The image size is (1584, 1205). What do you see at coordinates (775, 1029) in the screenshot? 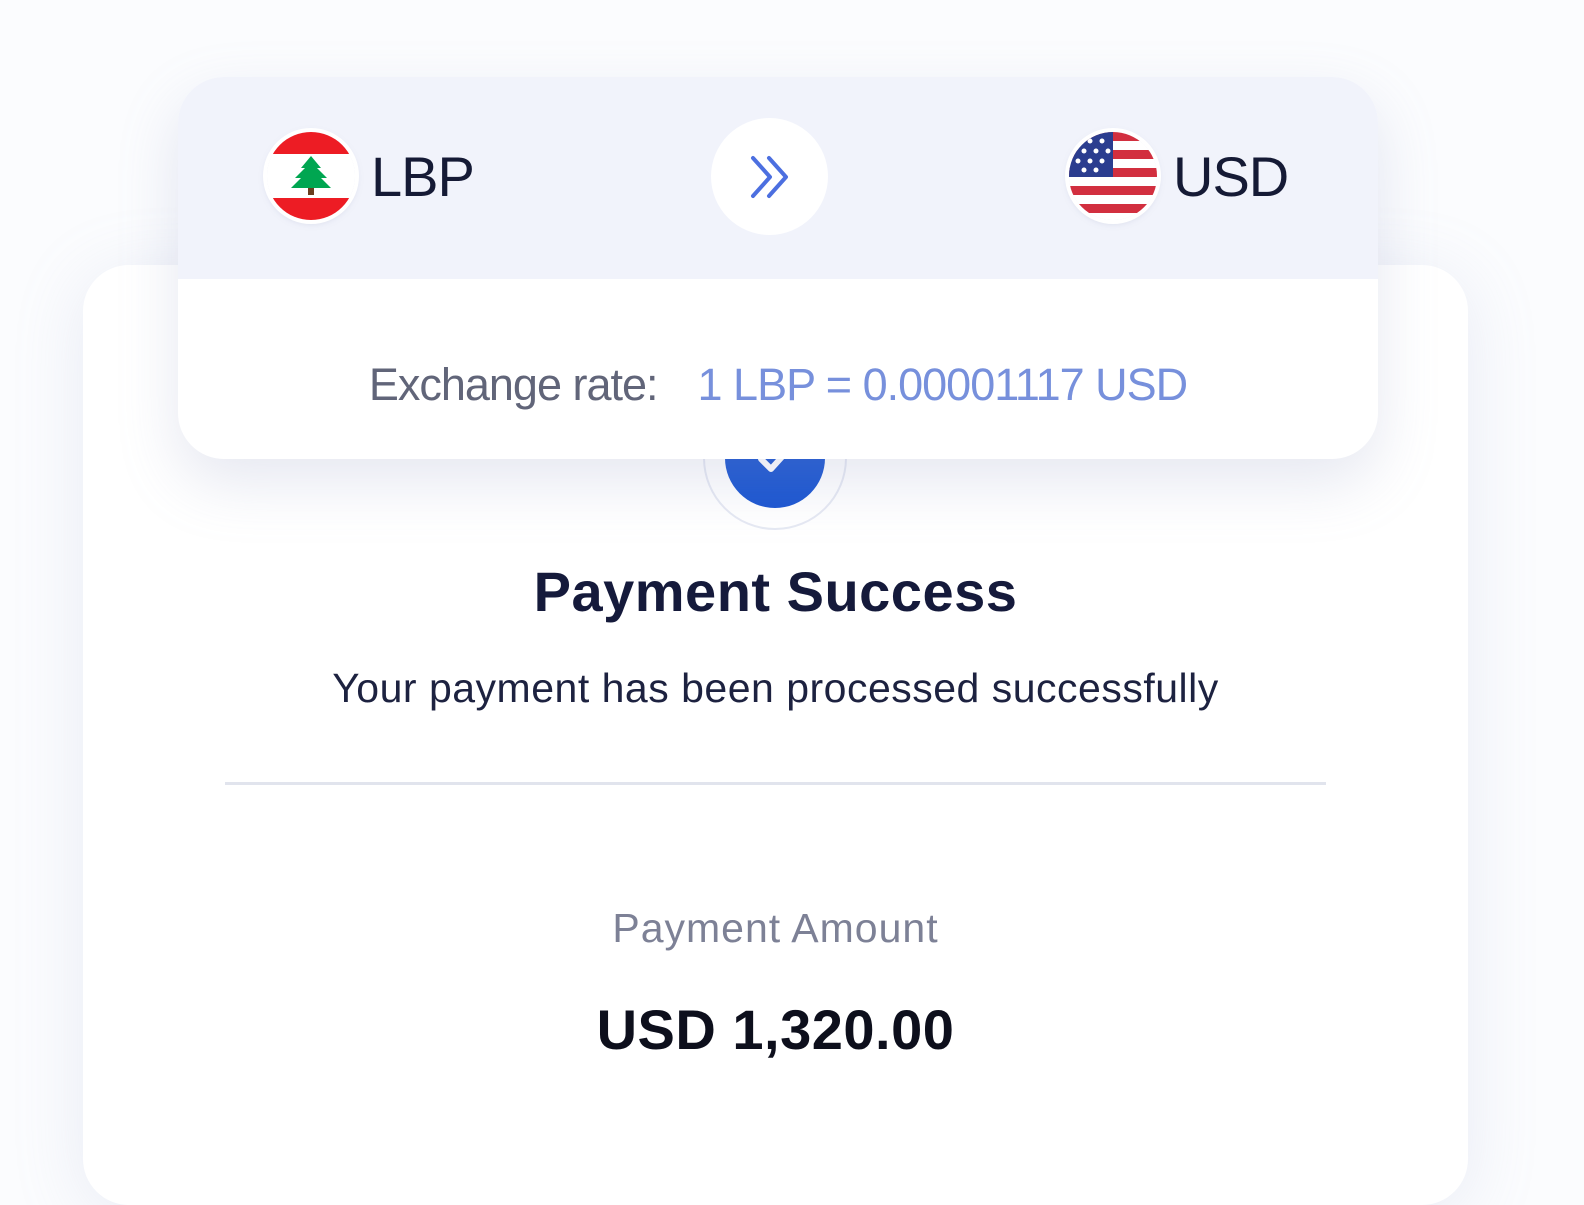
I see `payment-amount-value: USD 1,320.00` at bounding box center [775, 1029].